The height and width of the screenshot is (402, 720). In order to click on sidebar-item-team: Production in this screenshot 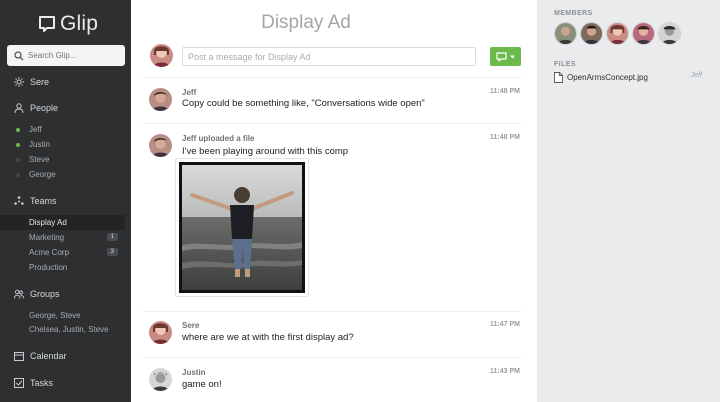, I will do `click(62, 267)`.